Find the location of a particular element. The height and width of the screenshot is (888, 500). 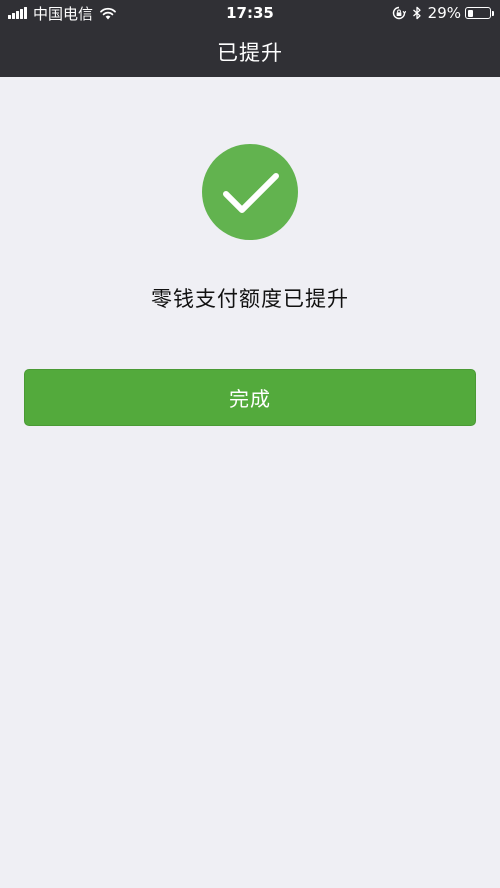

success-icon is located at coordinates (250, 192).